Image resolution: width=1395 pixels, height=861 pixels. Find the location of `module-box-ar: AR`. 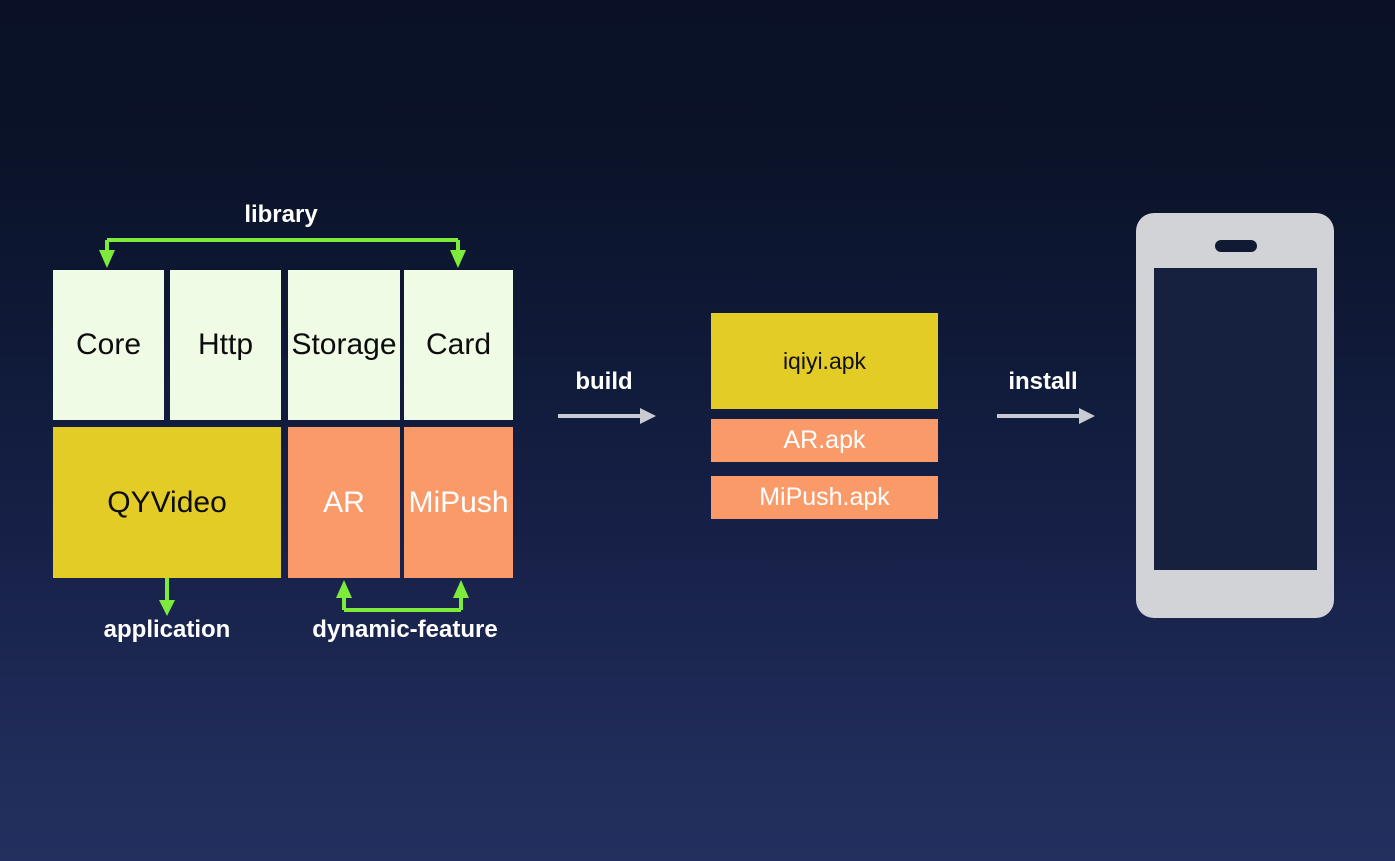

module-box-ar: AR is located at coordinates (344, 502).